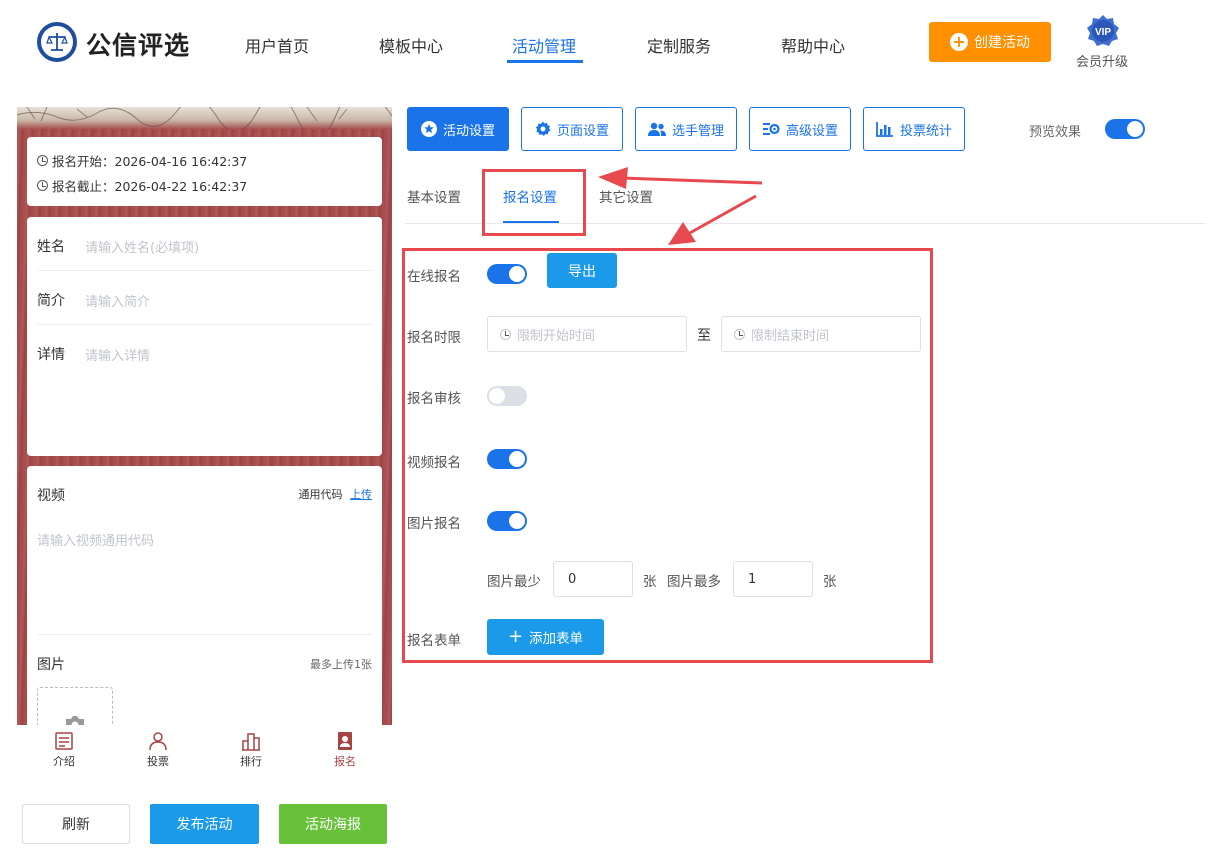 The image size is (1213, 863). What do you see at coordinates (138, 44) in the screenshot?
I see `brand-name: 公信评选` at bounding box center [138, 44].